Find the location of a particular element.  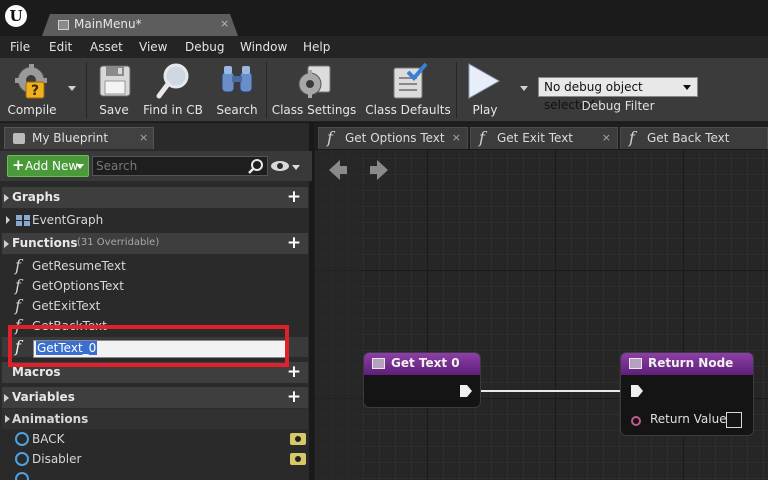

debug-object-select: No debug object selected is located at coordinates (618, 94).